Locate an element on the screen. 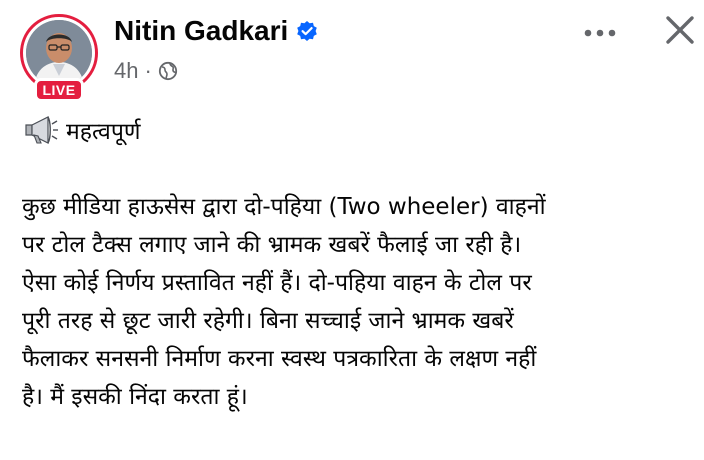  profile-avatar: LIVE is located at coordinates (60, 58).